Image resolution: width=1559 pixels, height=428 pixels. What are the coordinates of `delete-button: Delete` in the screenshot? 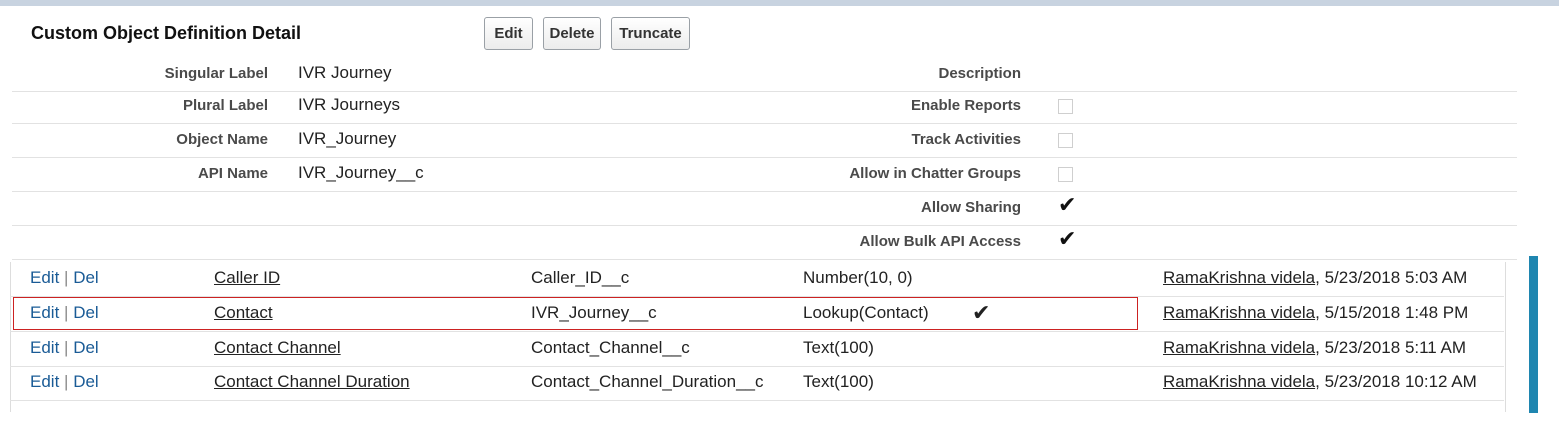 It's located at (572, 33).